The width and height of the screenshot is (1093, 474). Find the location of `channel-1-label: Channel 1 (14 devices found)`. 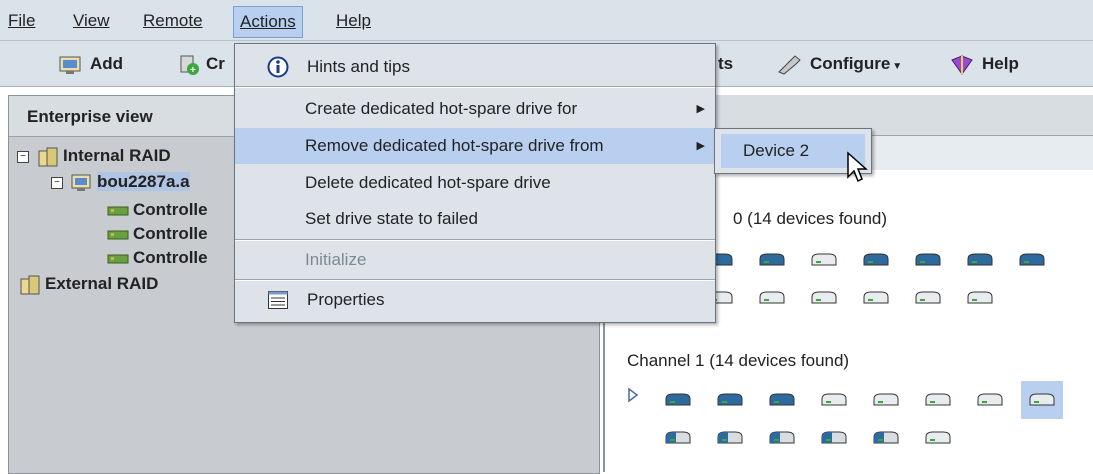

channel-1-label: Channel 1 (14 devices found) is located at coordinates (738, 360).